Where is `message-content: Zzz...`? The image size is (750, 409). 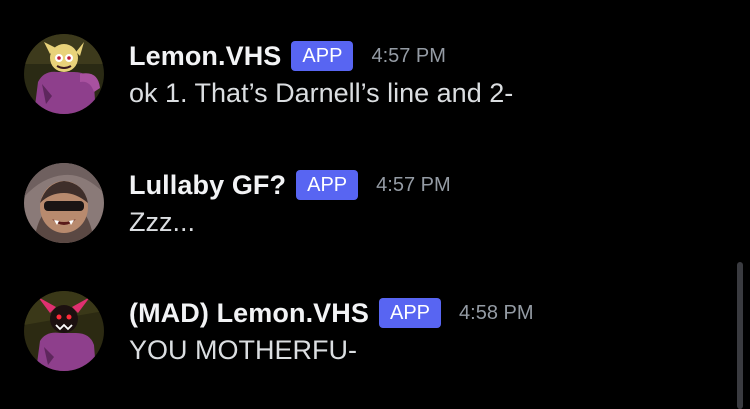 message-content: Zzz... is located at coordinates (162, 222).